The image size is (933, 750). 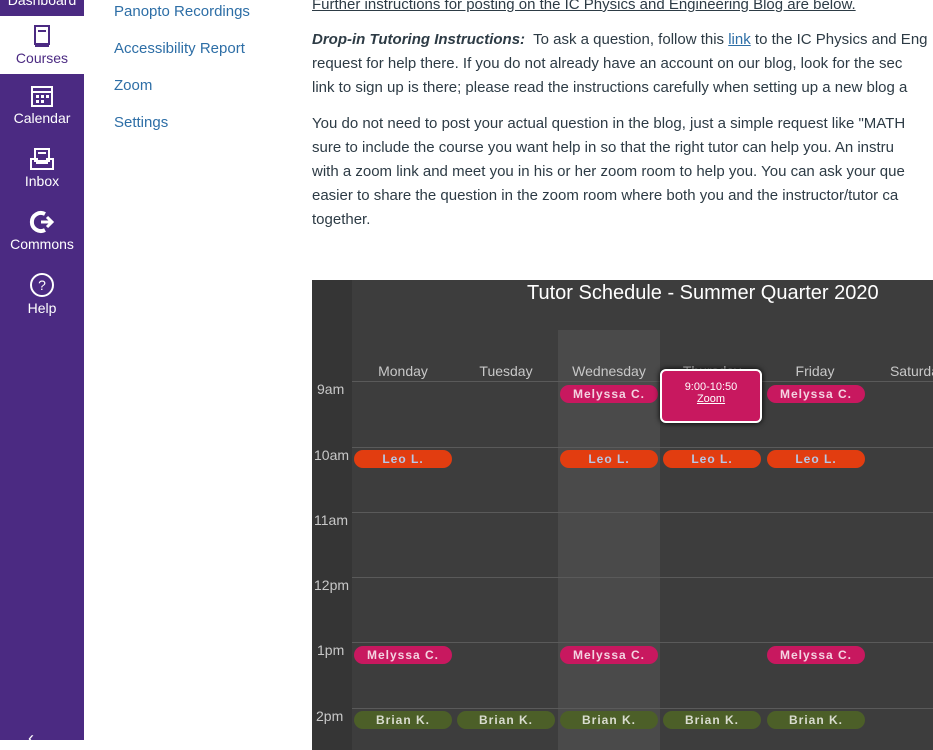 What do you see at coordinates (341, 219) in the screenshot?
I see `request-paragraph-line5: together.` at bounding box center [341, 219].